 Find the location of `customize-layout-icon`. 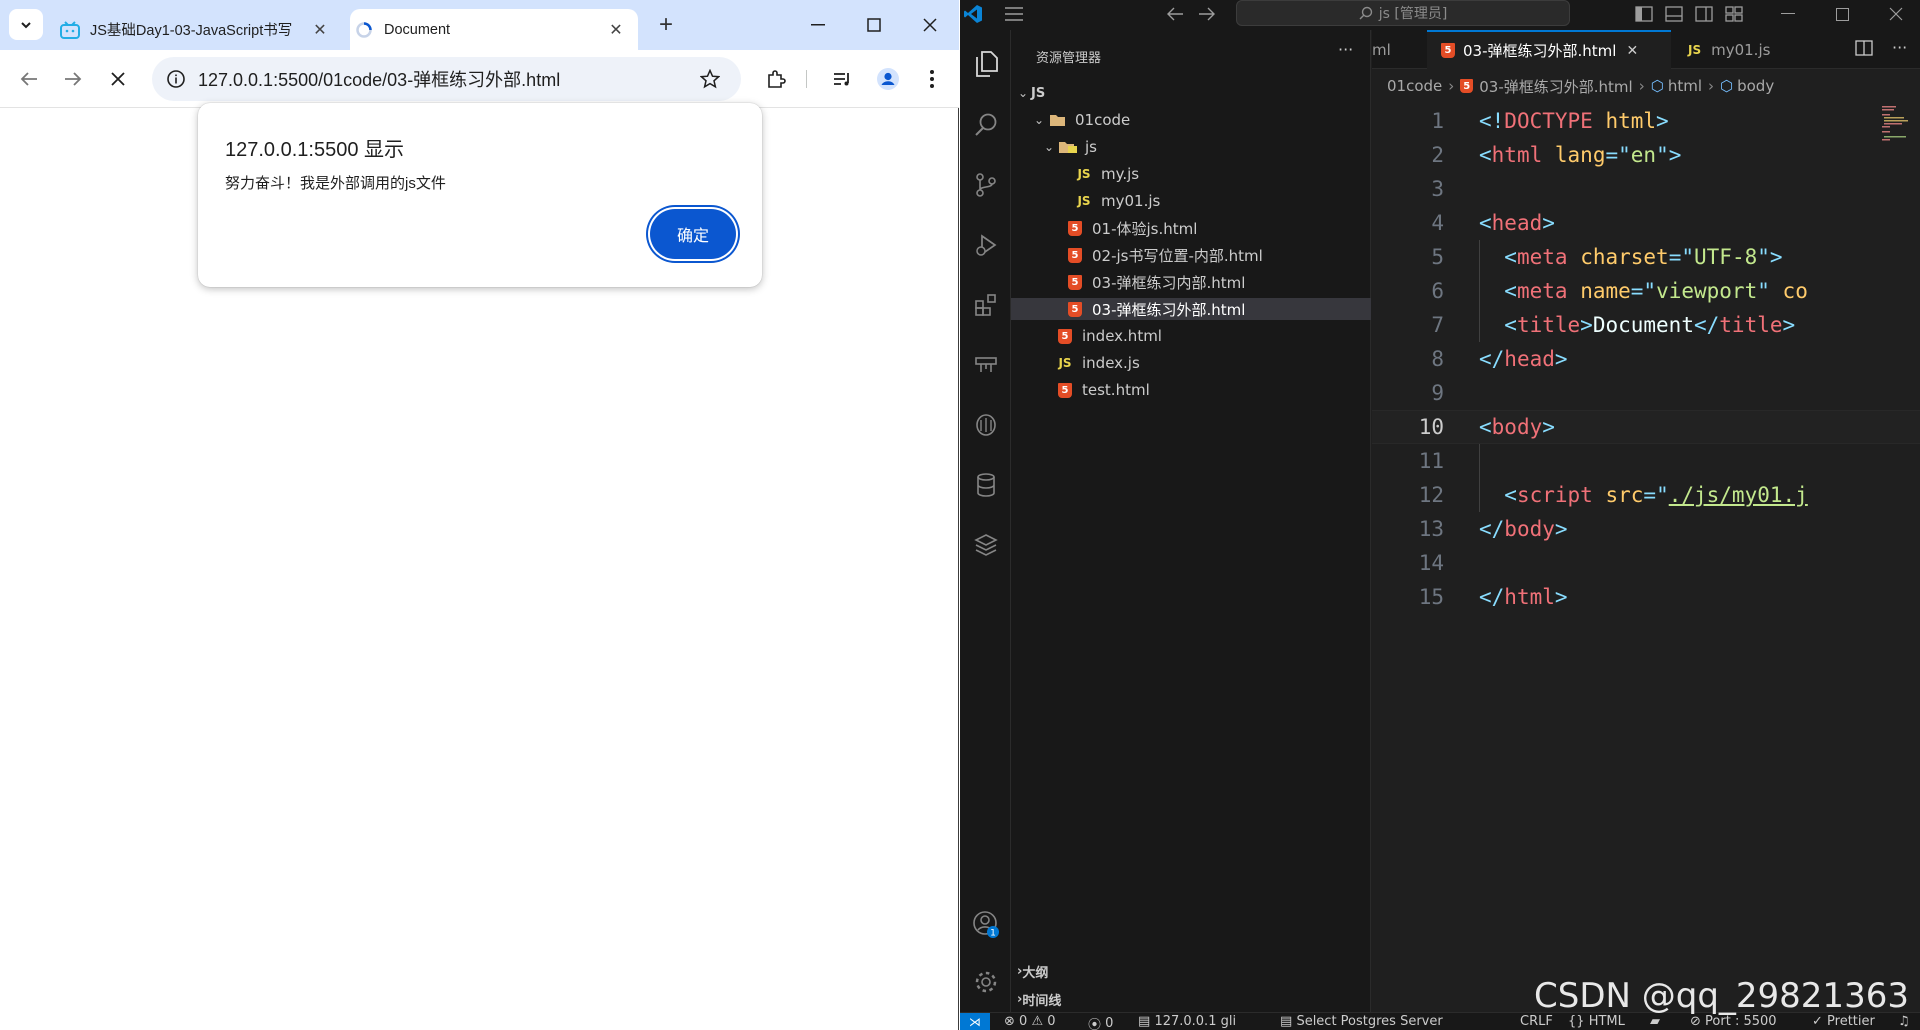

customize-layout-icon is located at coordinates (1734, 14).